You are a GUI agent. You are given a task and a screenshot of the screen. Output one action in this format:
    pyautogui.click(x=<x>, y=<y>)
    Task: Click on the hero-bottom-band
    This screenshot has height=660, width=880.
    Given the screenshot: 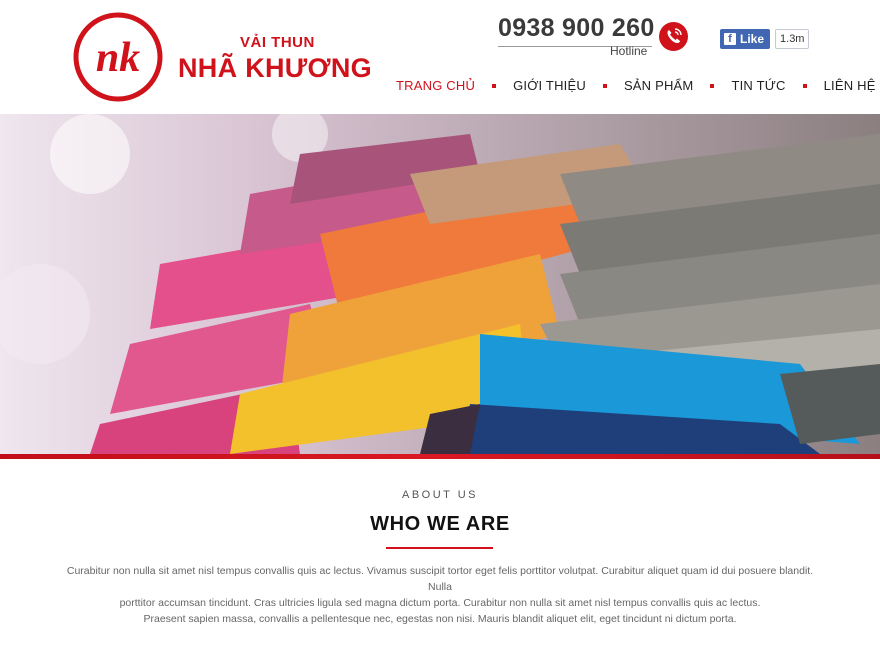 What is the action you would take?
    pyautogui.click(x=440, y=456)
    